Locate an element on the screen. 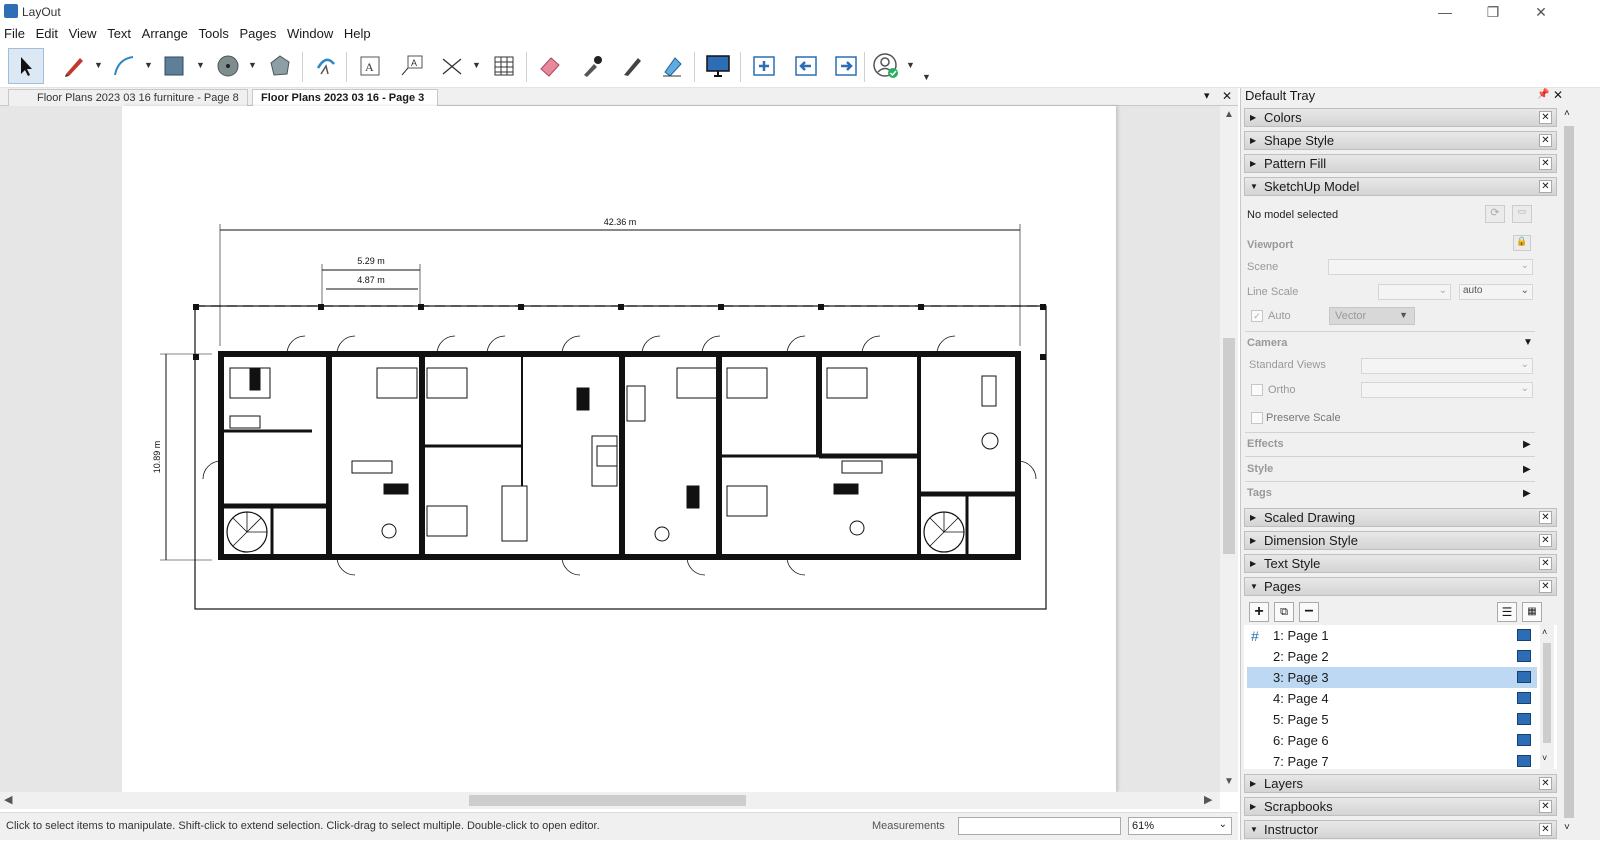 Image resolution: width=1600 pixels, height=860 pixels. tags-expand-icon: ▶ is located at coordinates (1527, 493).